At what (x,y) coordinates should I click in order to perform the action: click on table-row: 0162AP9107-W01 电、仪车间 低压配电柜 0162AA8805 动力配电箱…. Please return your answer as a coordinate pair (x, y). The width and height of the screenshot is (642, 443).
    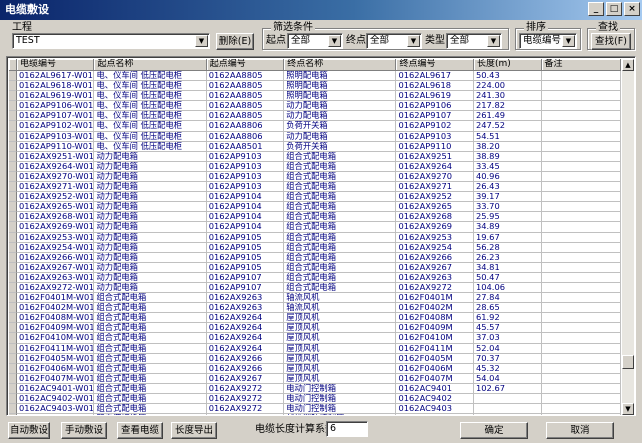
    Looking at the image, I should click on (315, 116).